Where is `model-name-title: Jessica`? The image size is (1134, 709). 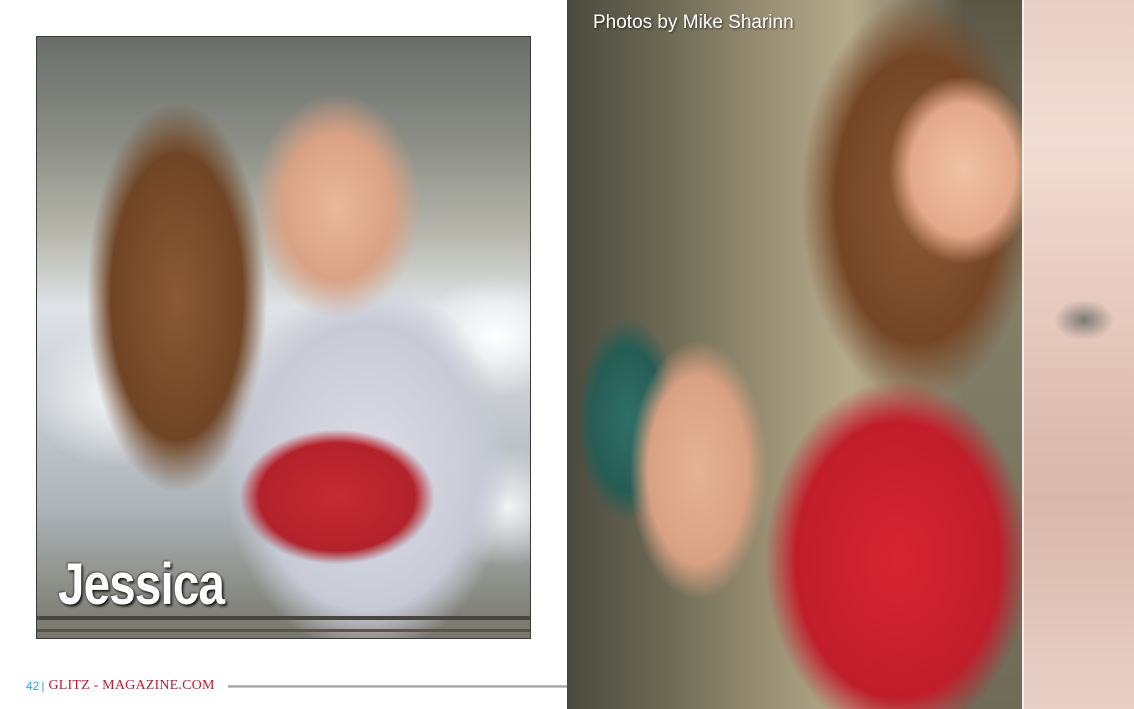
model-name-title: Jessica is located at coordinates (141, 584).